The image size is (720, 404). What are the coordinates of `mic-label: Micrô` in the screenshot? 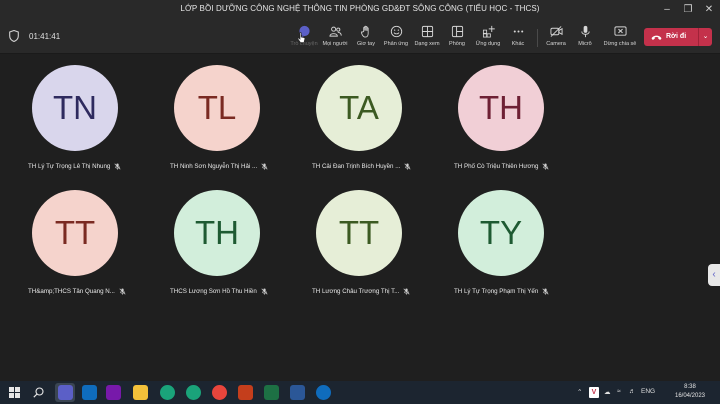 It's located at (585, 44).